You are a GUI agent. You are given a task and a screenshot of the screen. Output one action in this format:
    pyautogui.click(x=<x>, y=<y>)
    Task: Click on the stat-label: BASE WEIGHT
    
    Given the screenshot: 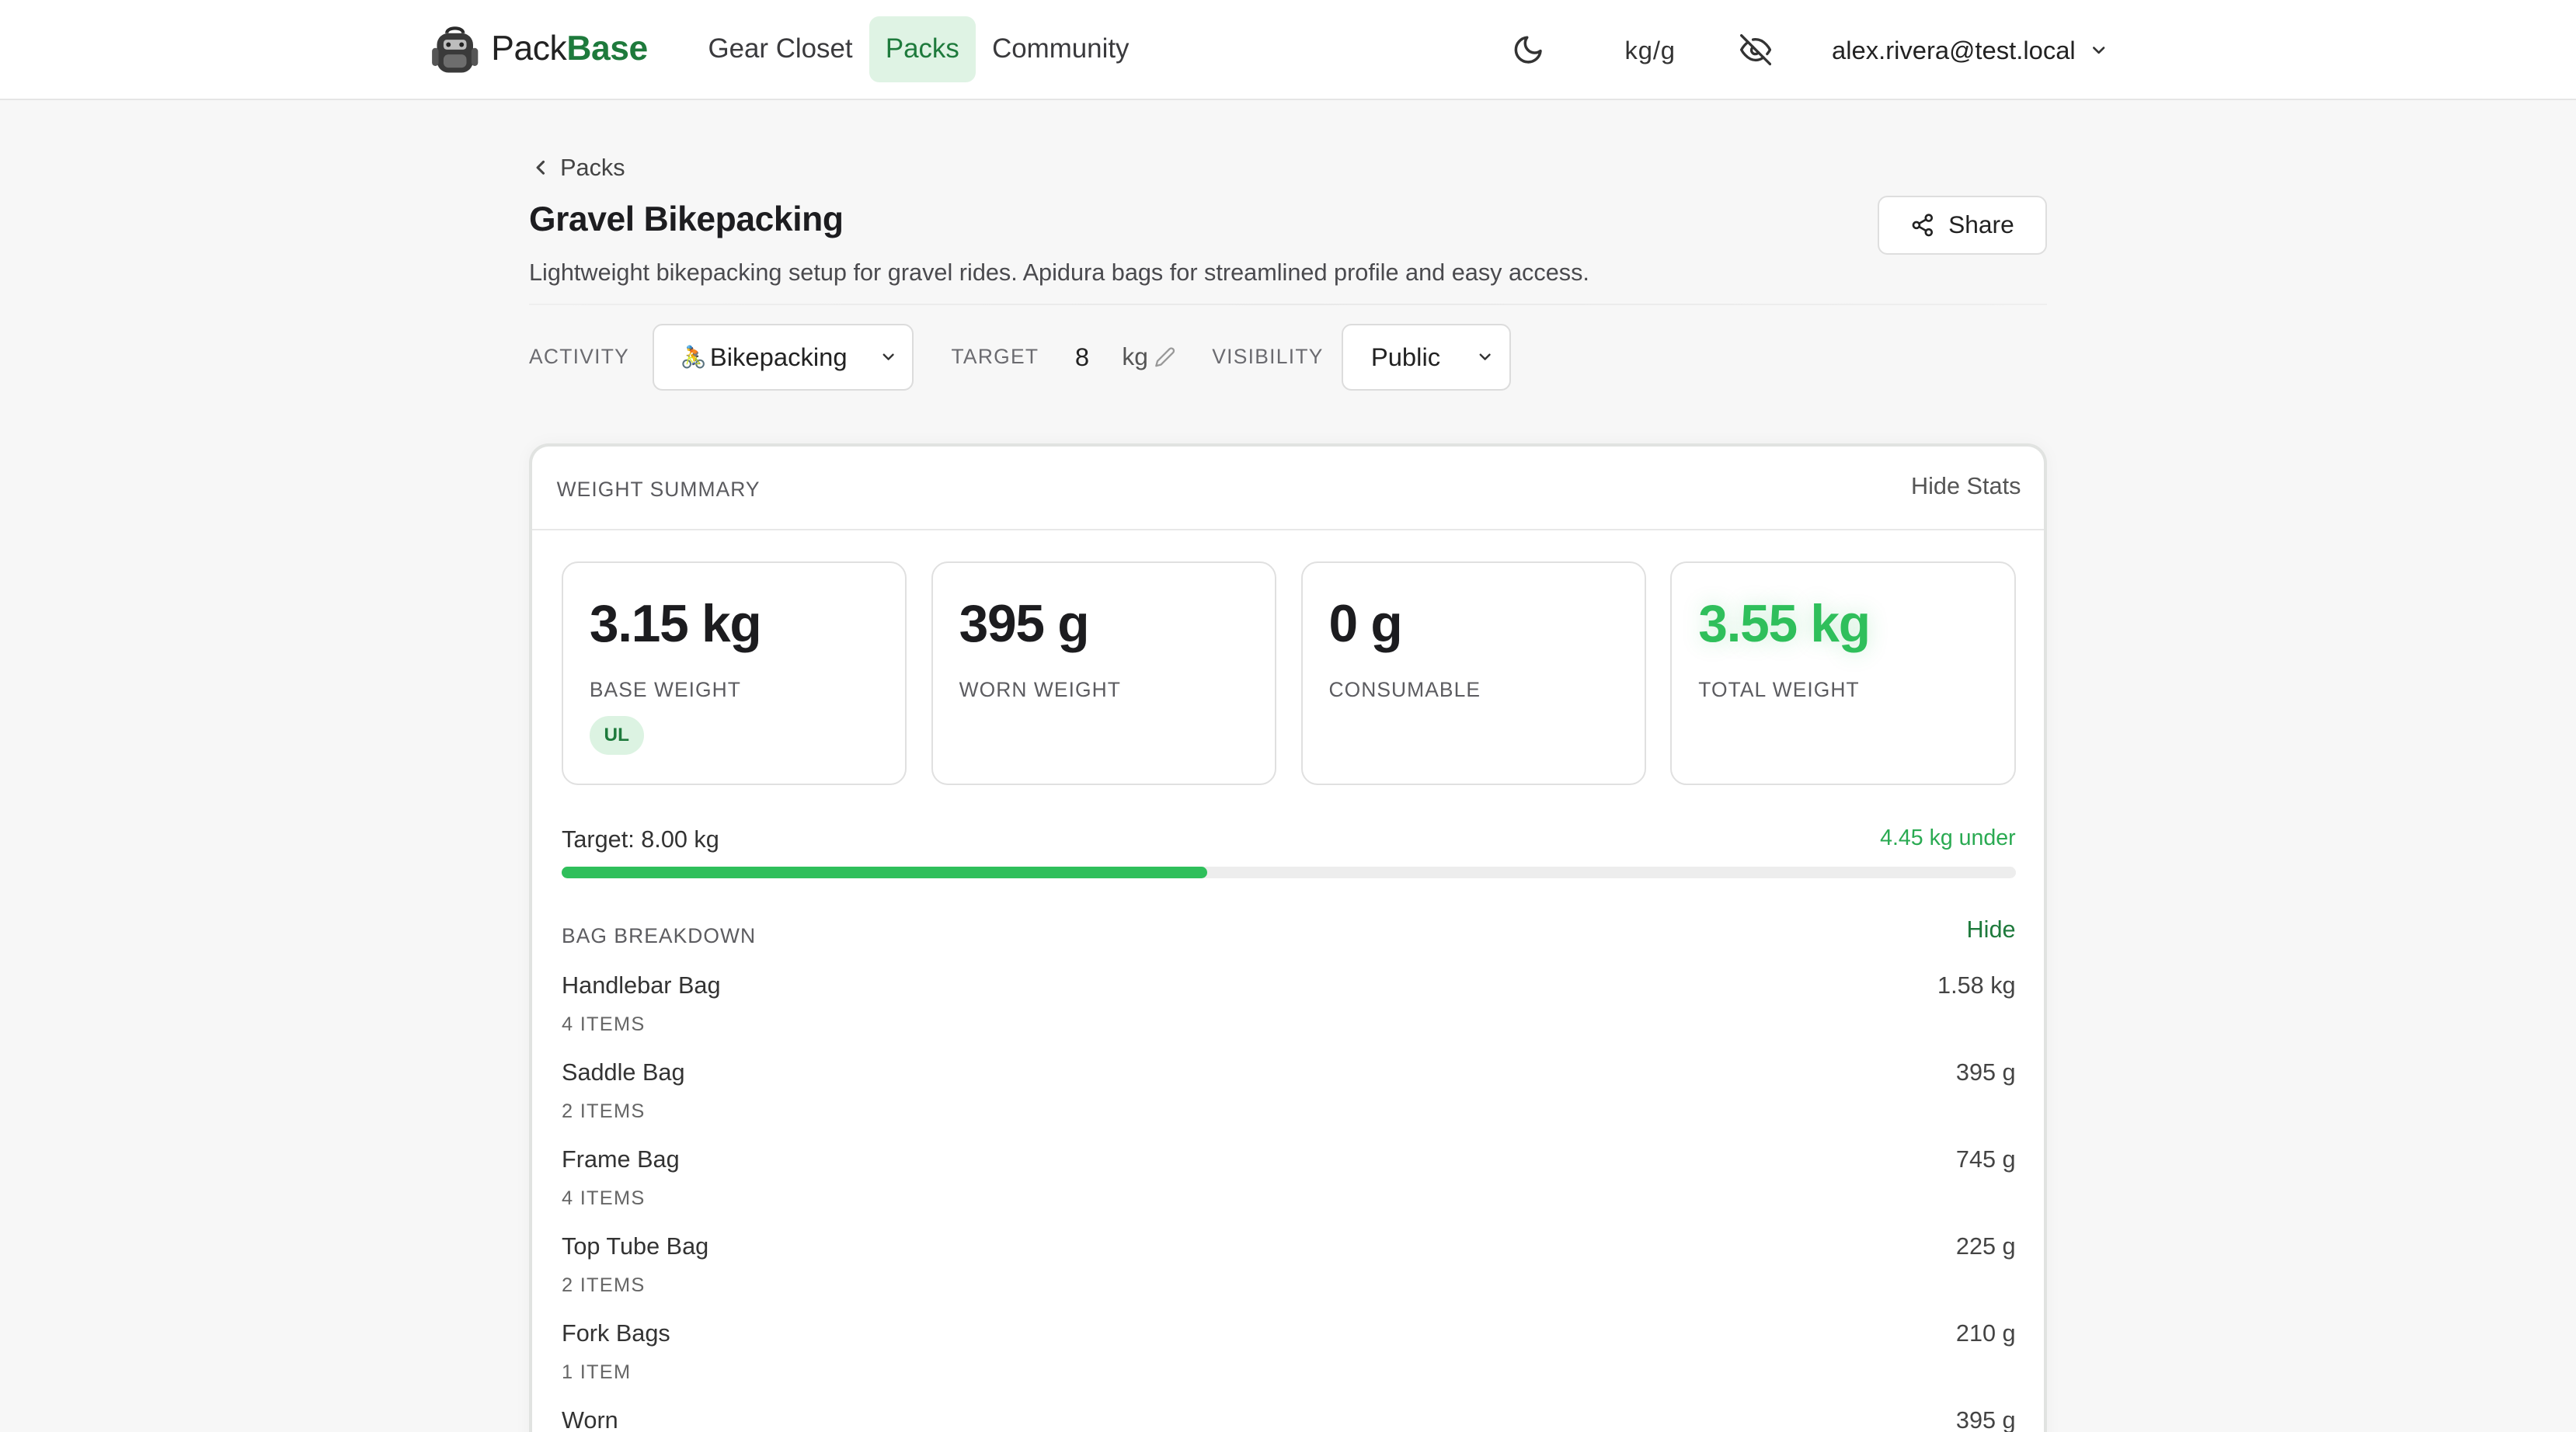 What is the action you would take?
    pyautogui.click(x=665, y=690)
    